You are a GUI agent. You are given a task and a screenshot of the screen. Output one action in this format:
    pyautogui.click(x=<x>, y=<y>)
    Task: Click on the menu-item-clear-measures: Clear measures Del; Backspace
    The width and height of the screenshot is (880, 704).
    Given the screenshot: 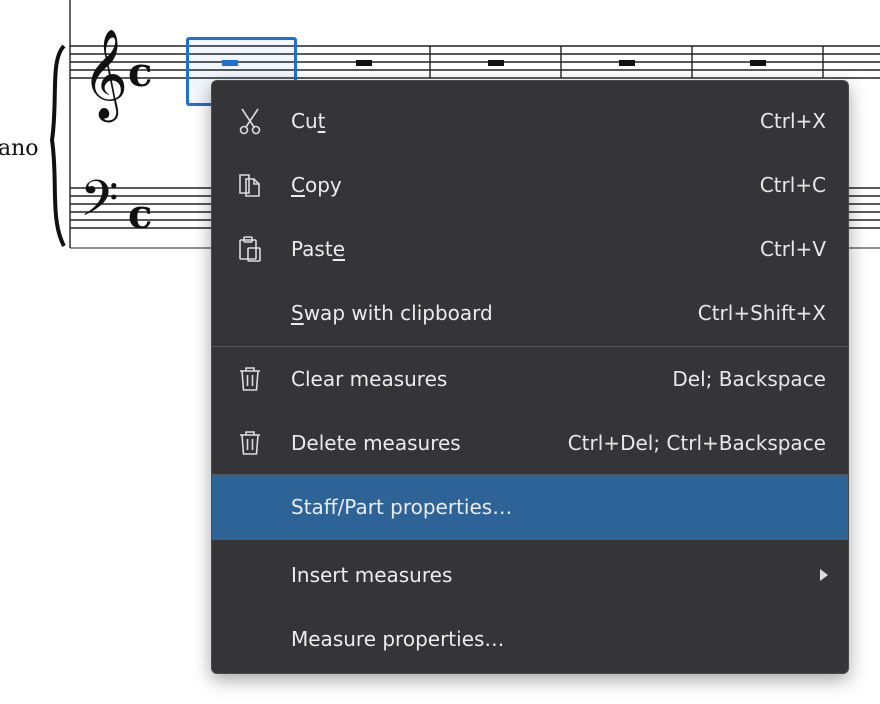 What is the action you would take?
    pyautogui.click(x=530, y=379)
    